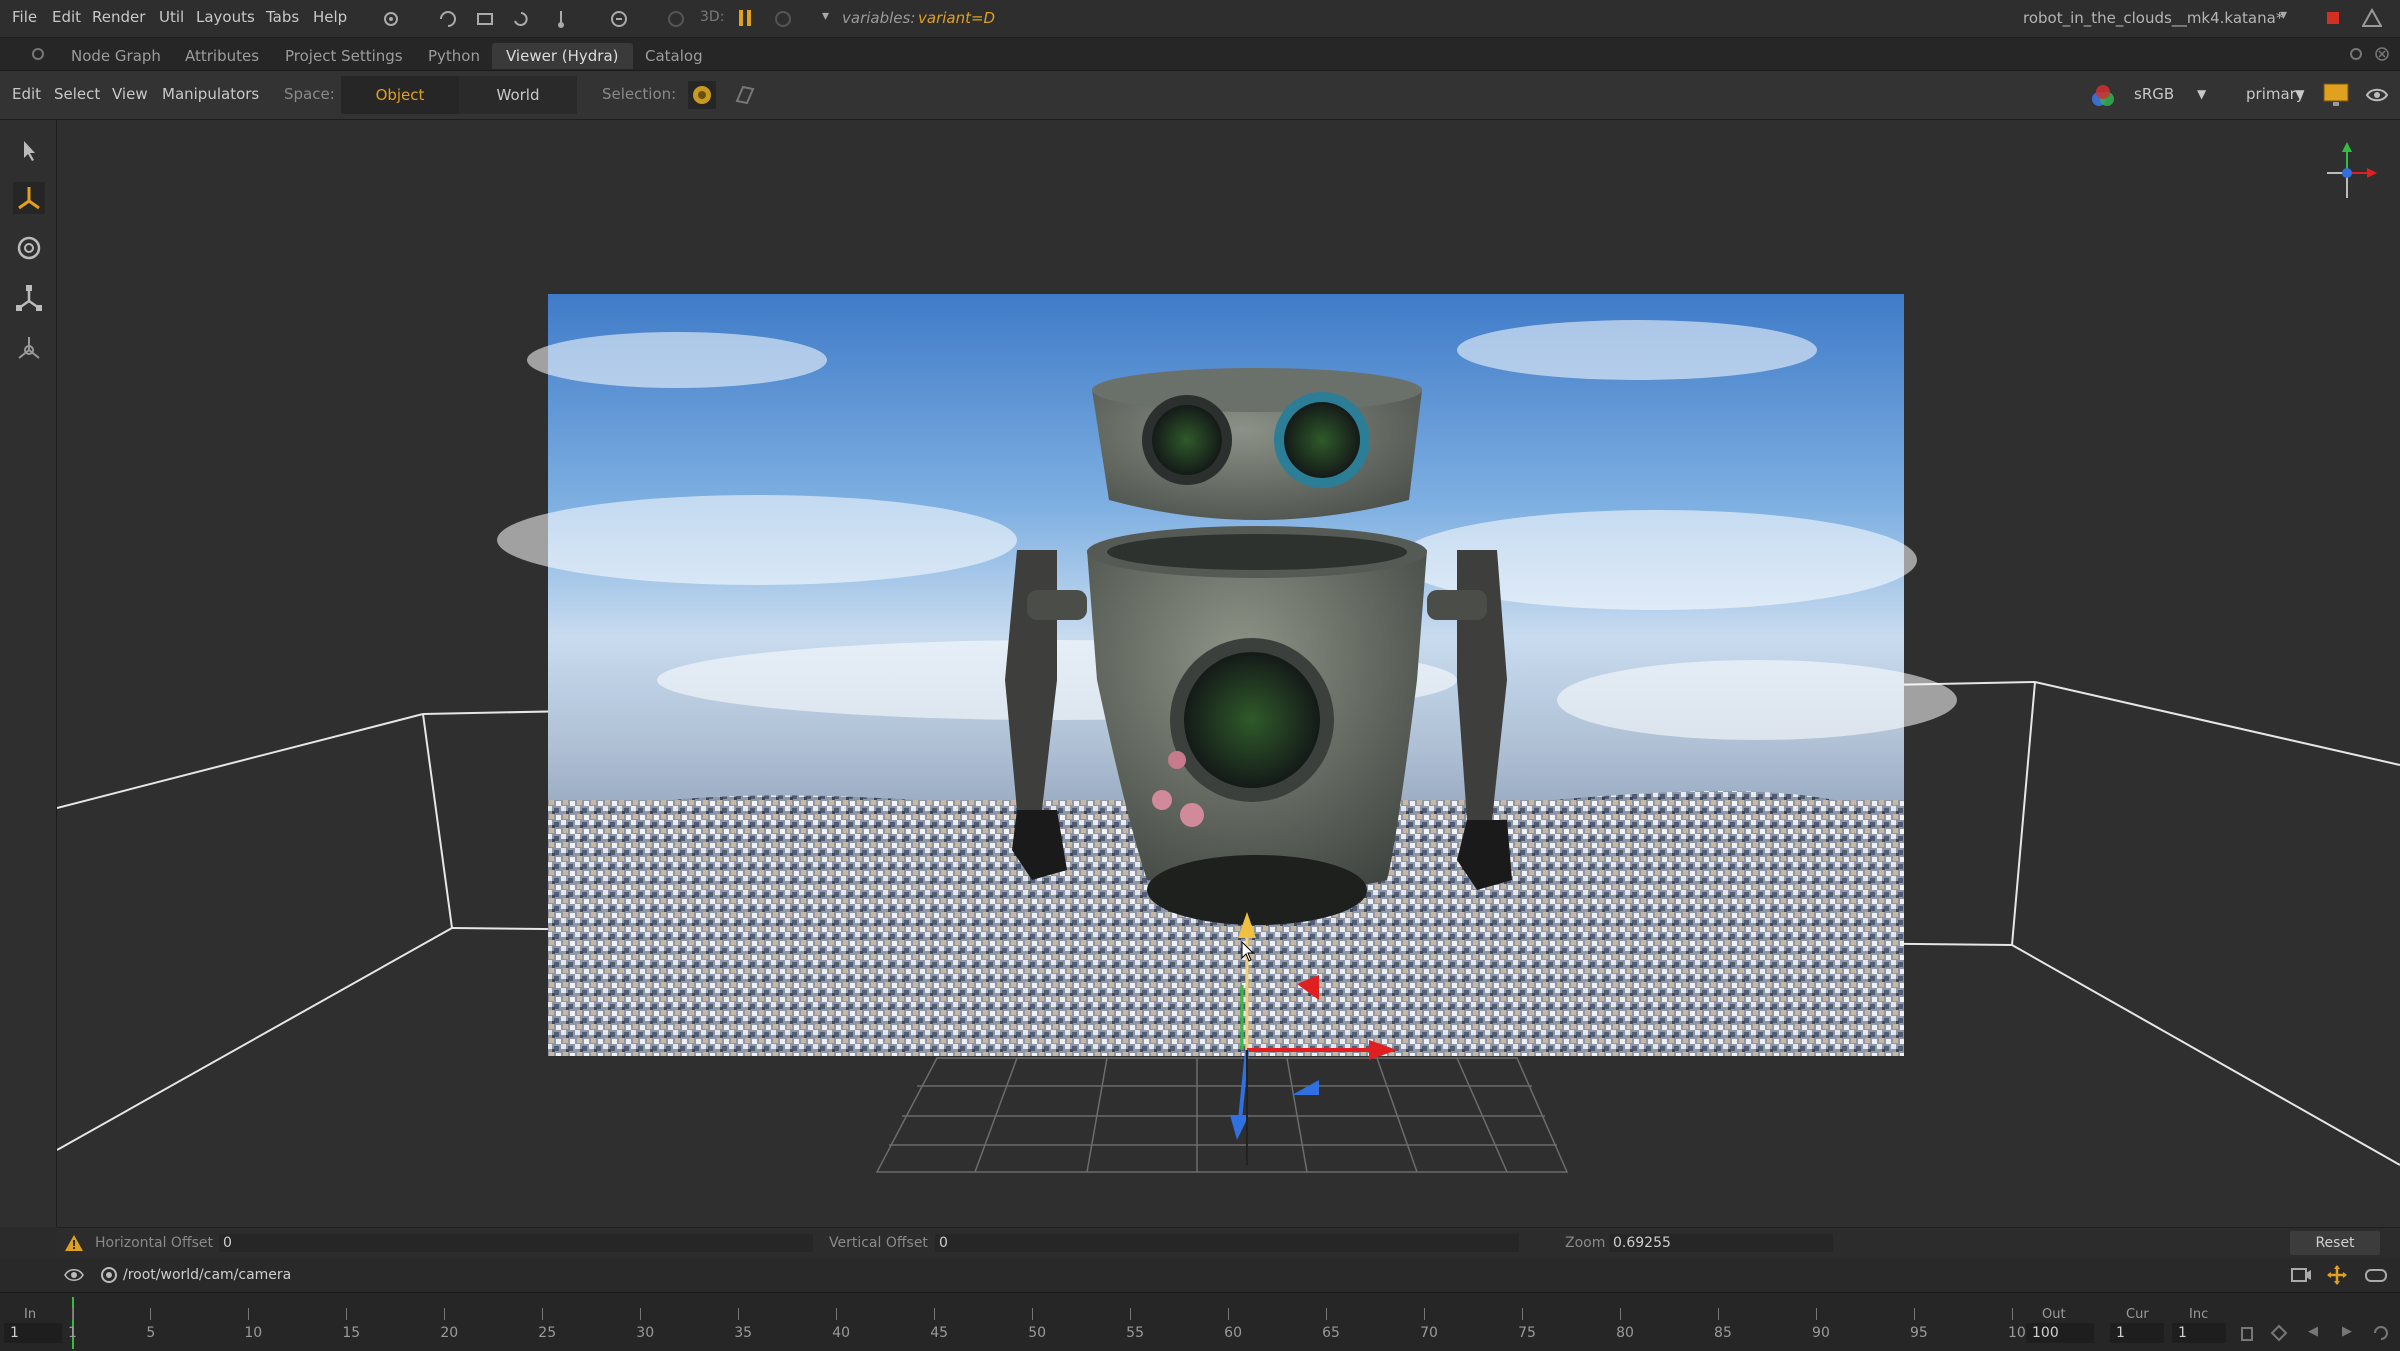  What do you see at coordinates (2377, 95) in the screenshot?
I see `camera-settings-icon` at bounding box center [2377, 95].